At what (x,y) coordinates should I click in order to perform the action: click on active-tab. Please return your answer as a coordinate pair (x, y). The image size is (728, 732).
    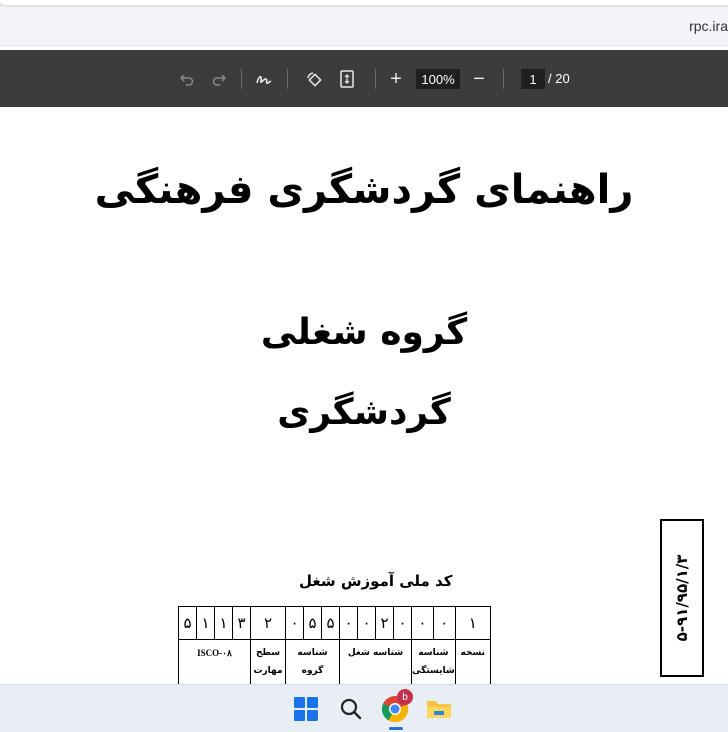
    Looking at the image, I should click on (364, 2).